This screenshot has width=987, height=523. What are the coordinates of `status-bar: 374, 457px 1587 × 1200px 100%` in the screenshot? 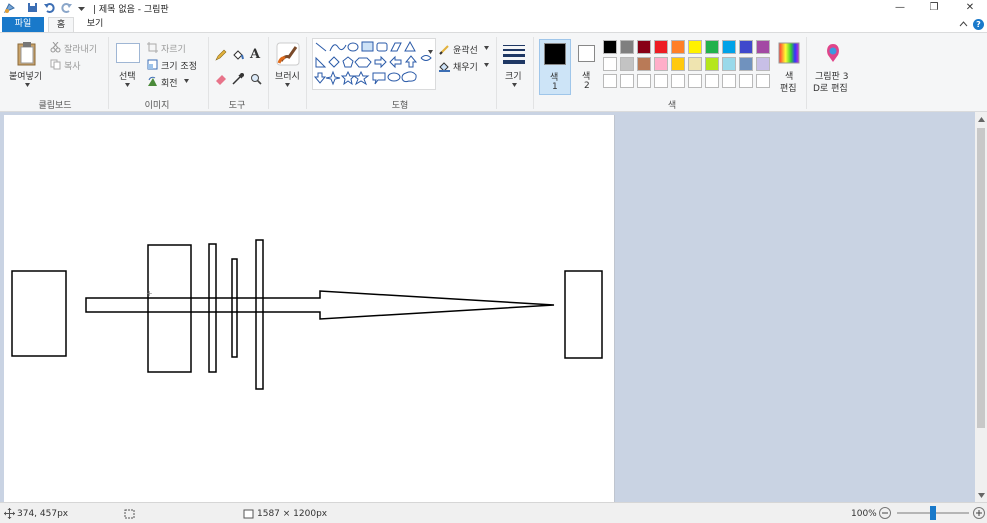 It's located at (493, 512).